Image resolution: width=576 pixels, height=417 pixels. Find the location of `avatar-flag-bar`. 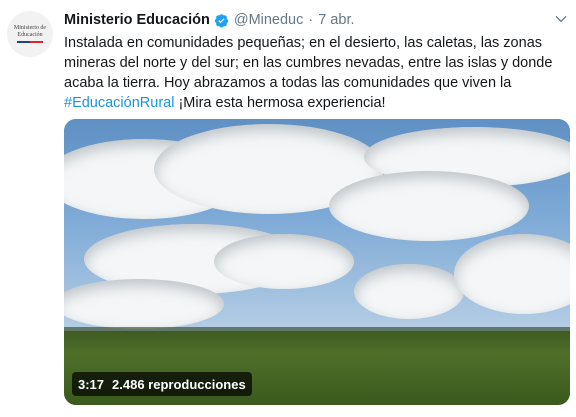

avatar-flag-bar is located at coordinates (30, 42).